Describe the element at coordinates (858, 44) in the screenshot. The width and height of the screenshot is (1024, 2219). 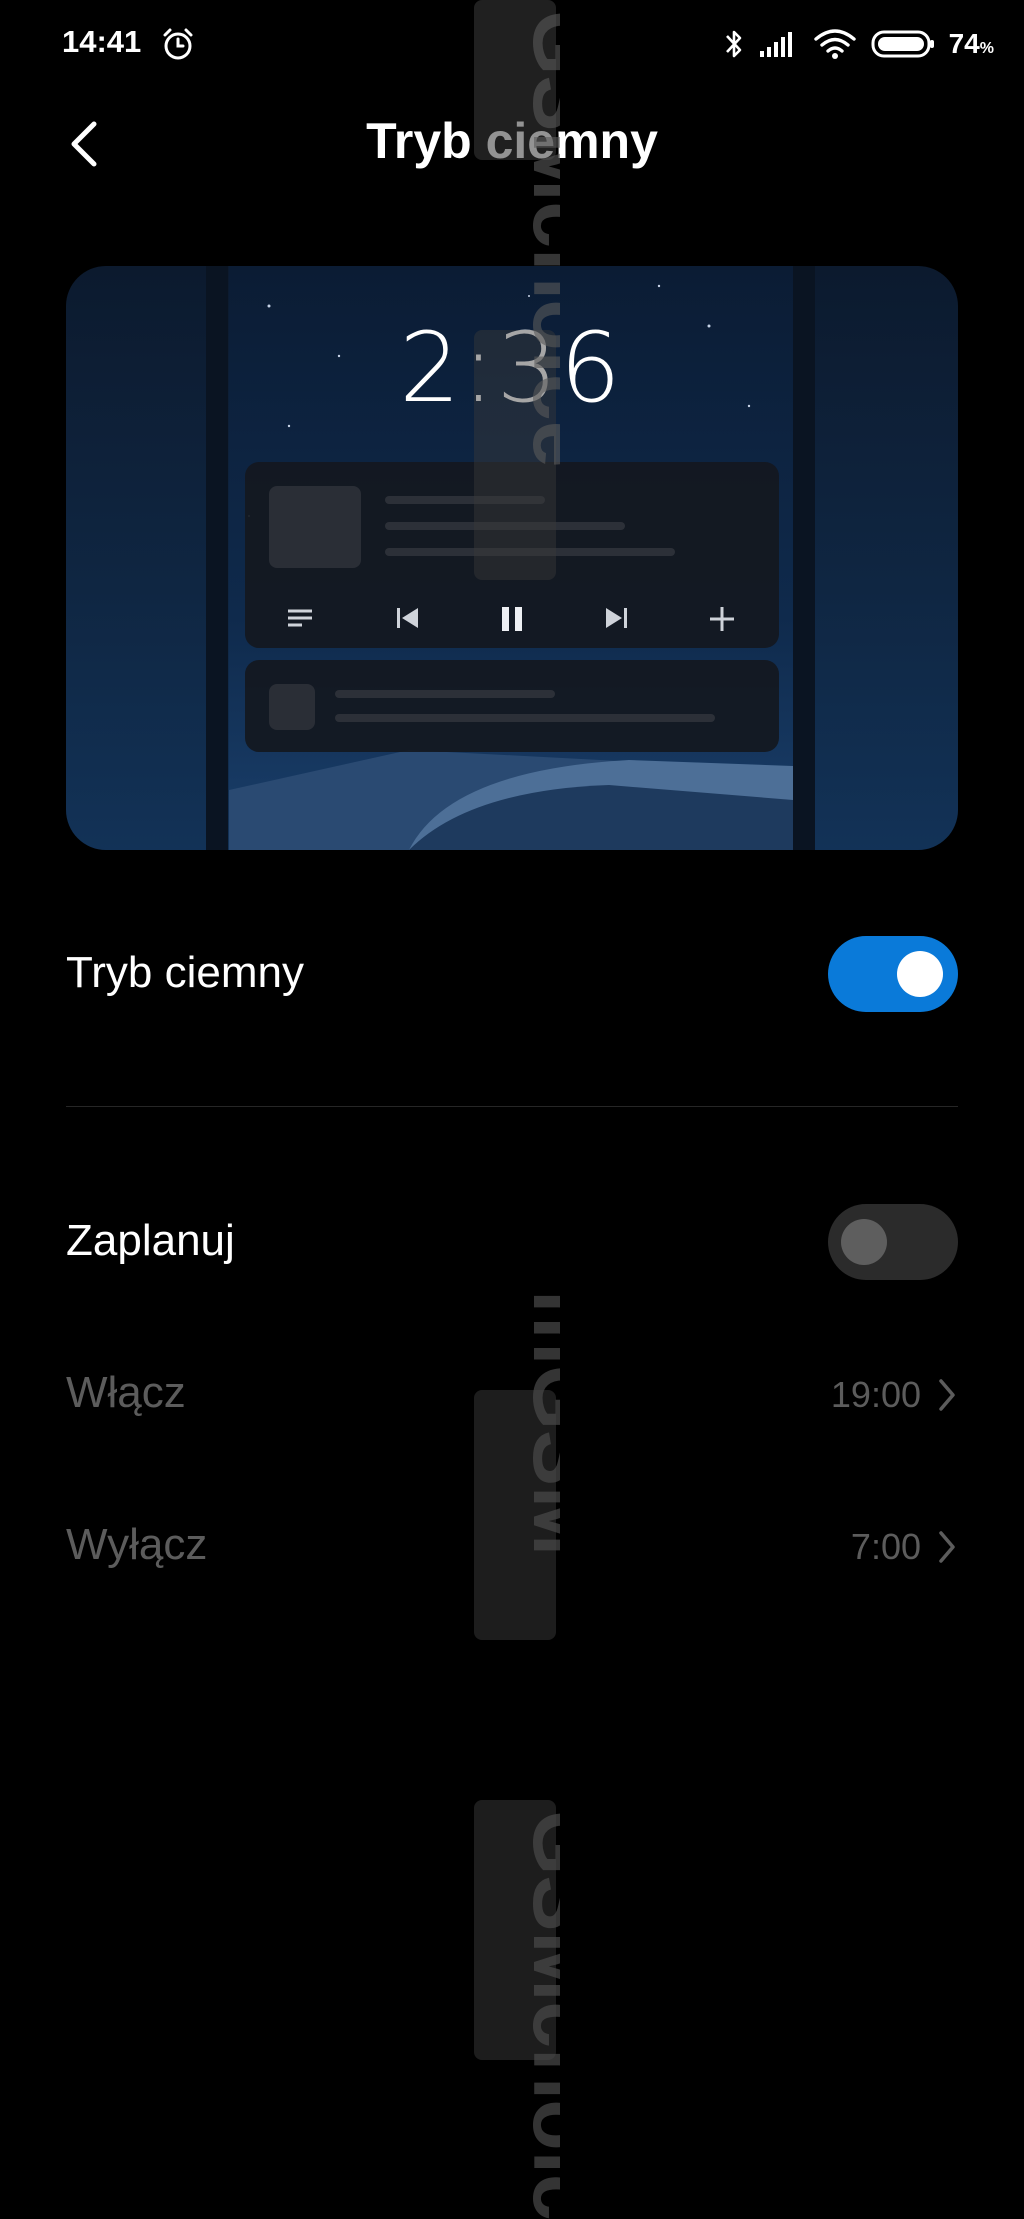
I see `status-icons: 74%` at that location.